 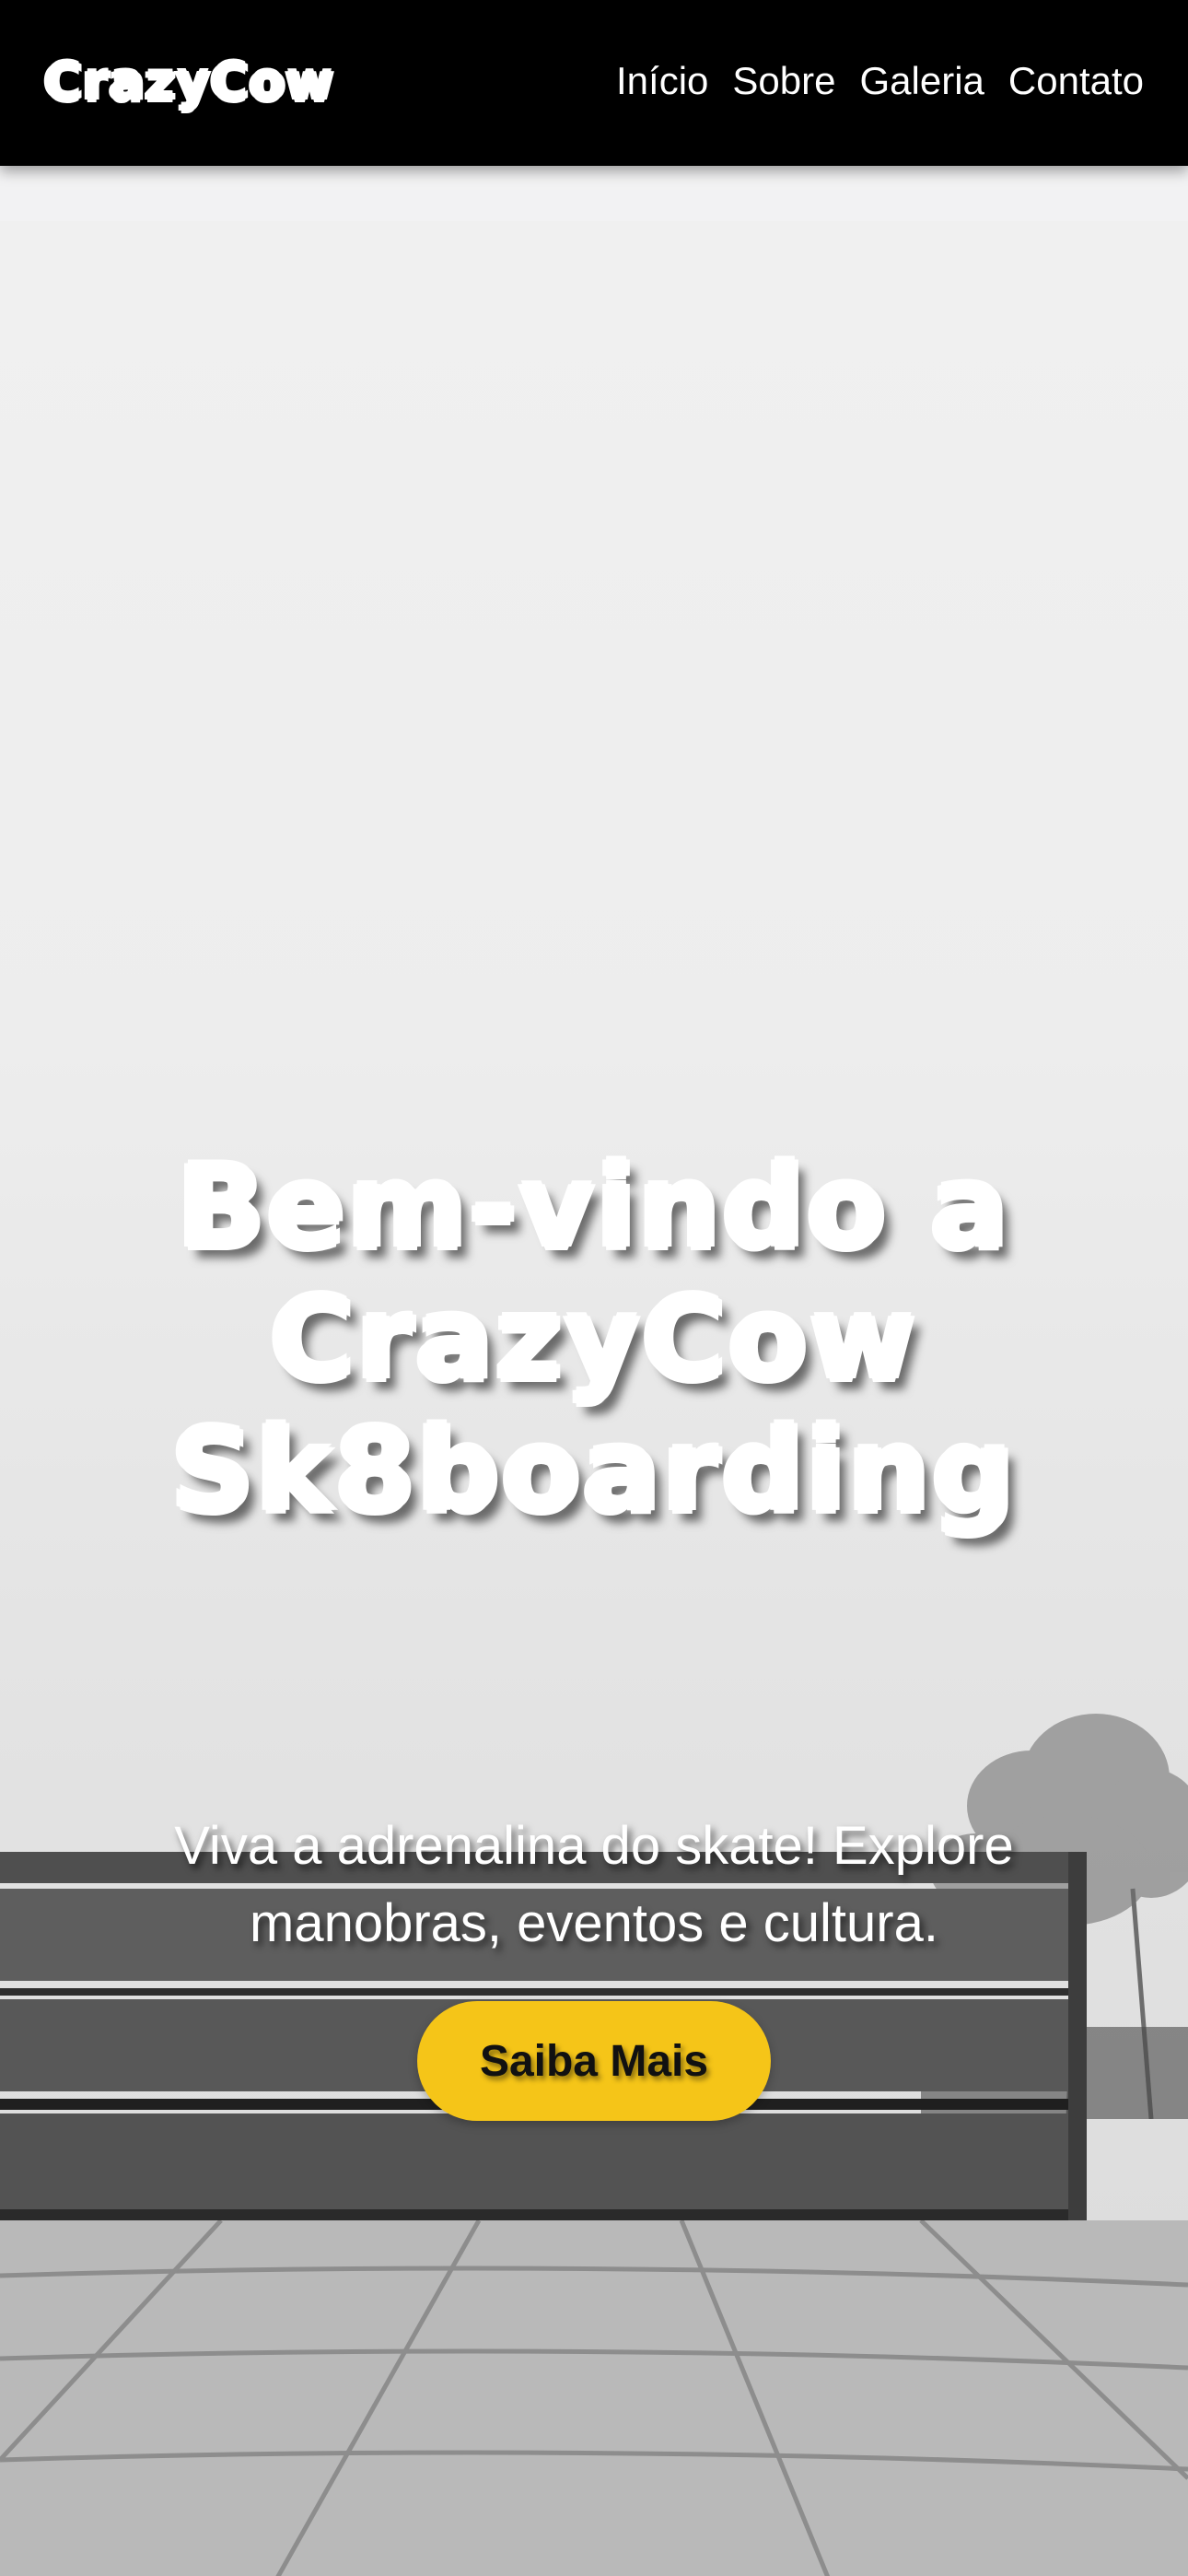 What do you see at coordinates (594, 1208) in the screenshot?
I see `hero-title-line: Bem-vindo a` at bounding box center [594, 1208].